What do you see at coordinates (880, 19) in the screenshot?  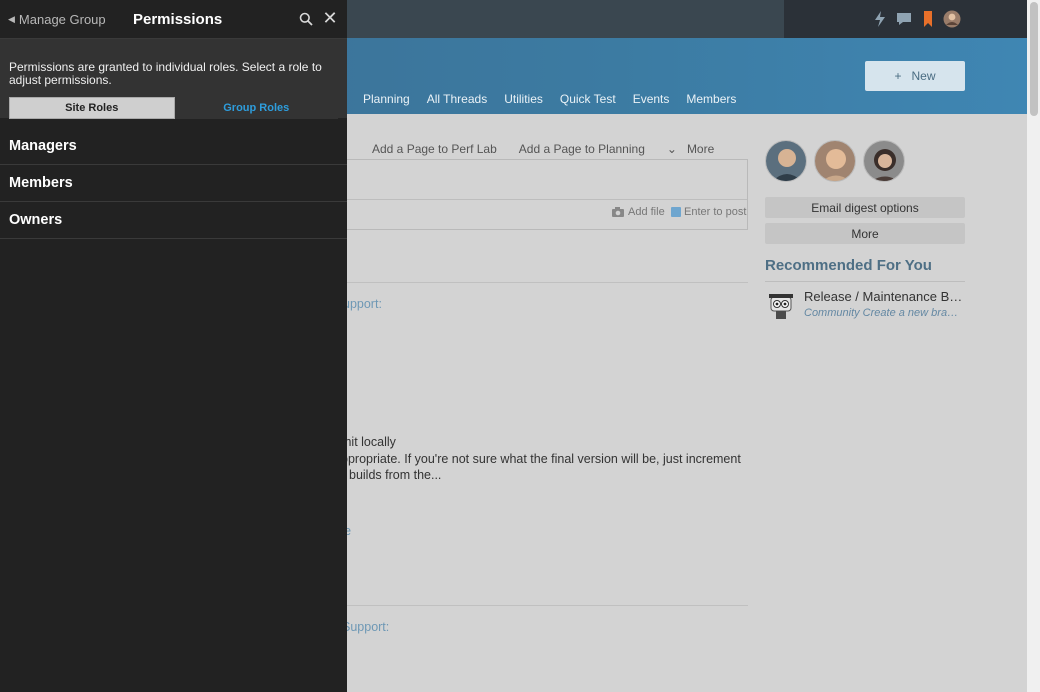 I see `activity-icon` at bounding box center [880, 19].